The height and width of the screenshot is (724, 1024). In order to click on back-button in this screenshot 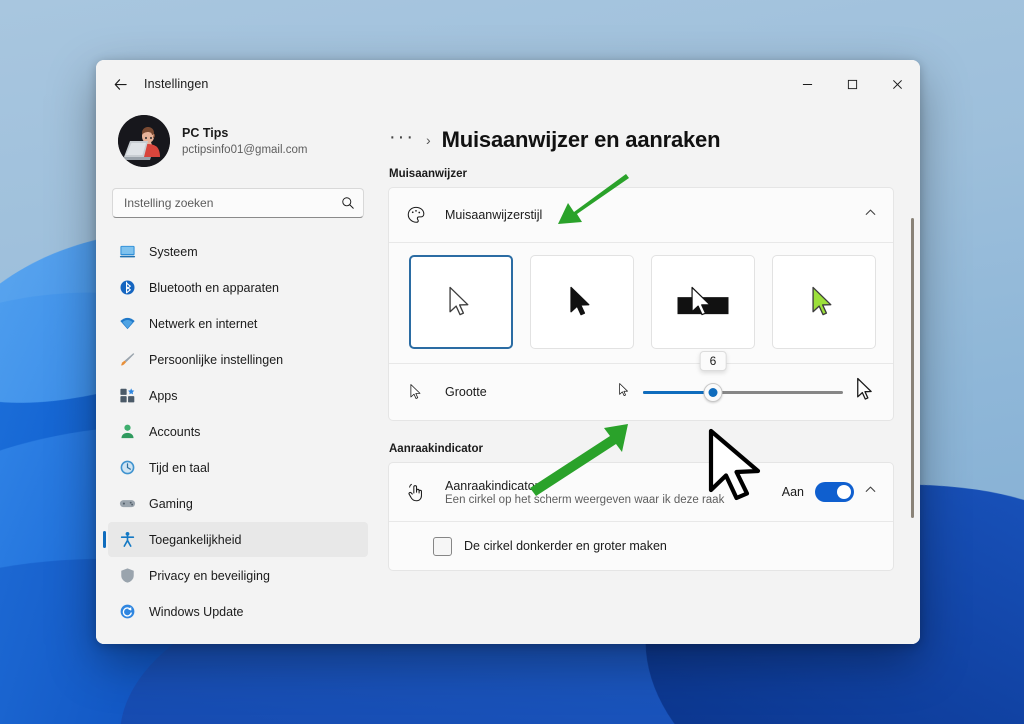, I will do `click(120, 84)`.